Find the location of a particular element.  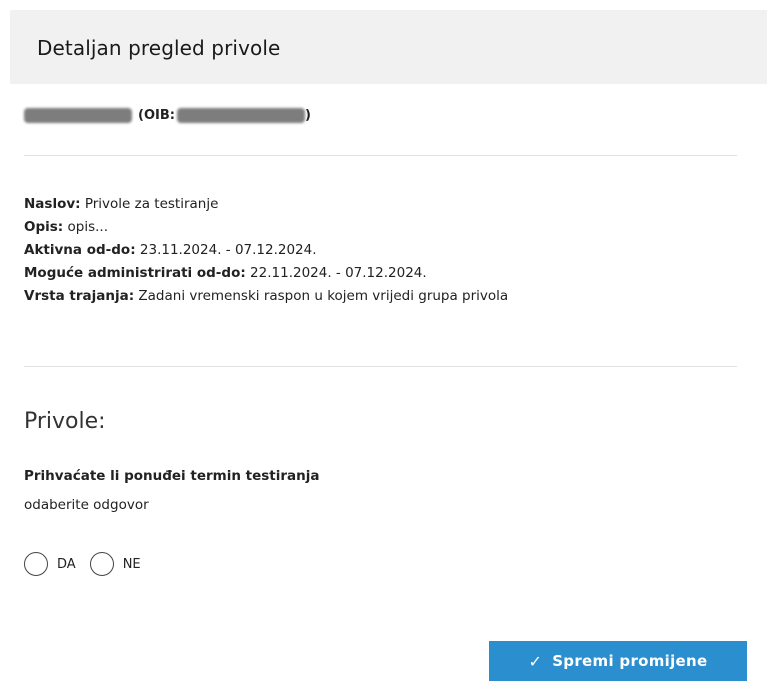

check-icon: ✓ is located at coordinates (535, 661).